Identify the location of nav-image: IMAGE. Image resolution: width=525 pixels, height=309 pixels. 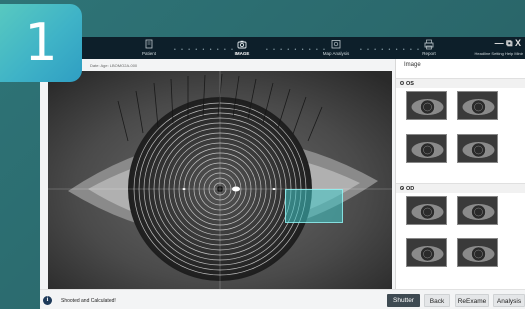
(242, 47).